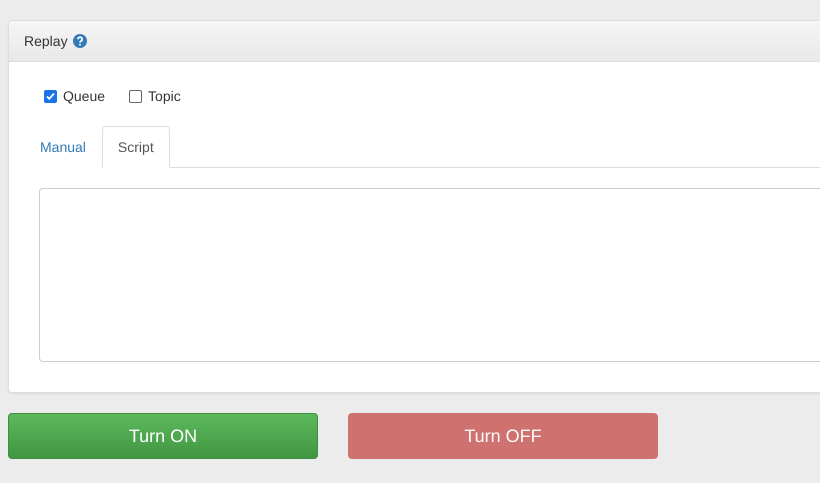  What do you see at coordinates (164, 96) in the screenshot?
I see `checkbox-label: Topic` at bounding box center [164, 96].